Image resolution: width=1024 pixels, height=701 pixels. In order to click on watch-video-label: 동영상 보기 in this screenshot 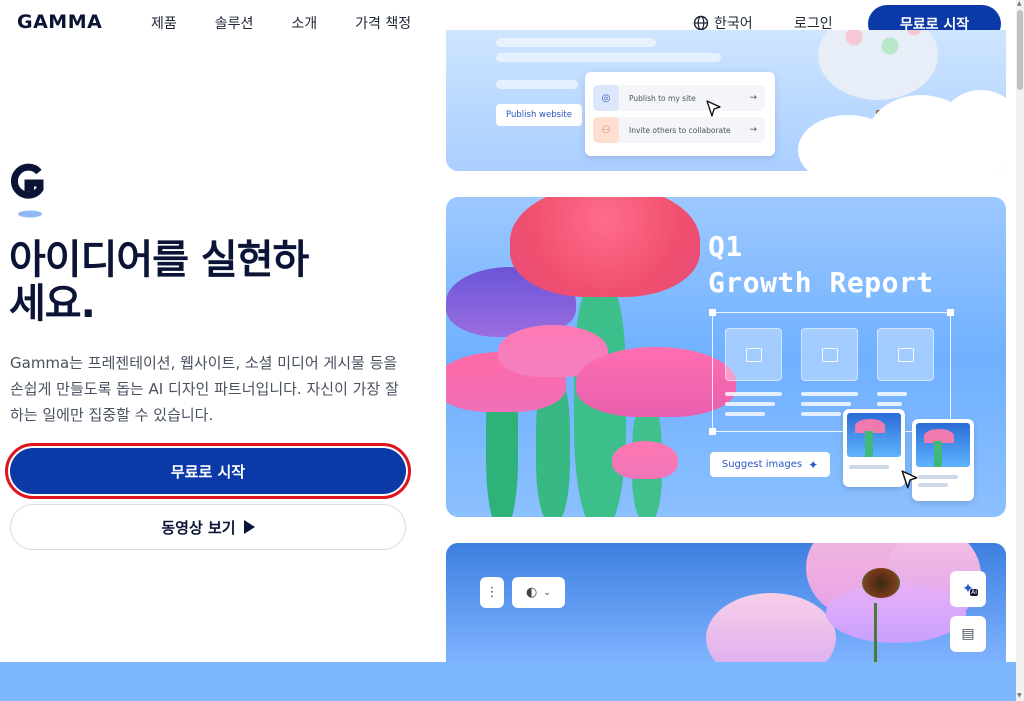, I will do `click(198, 527)`.